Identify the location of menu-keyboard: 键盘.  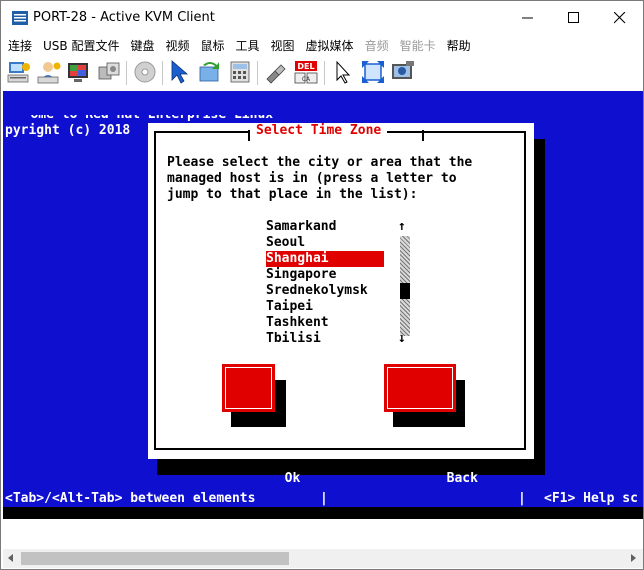
(140, 46).